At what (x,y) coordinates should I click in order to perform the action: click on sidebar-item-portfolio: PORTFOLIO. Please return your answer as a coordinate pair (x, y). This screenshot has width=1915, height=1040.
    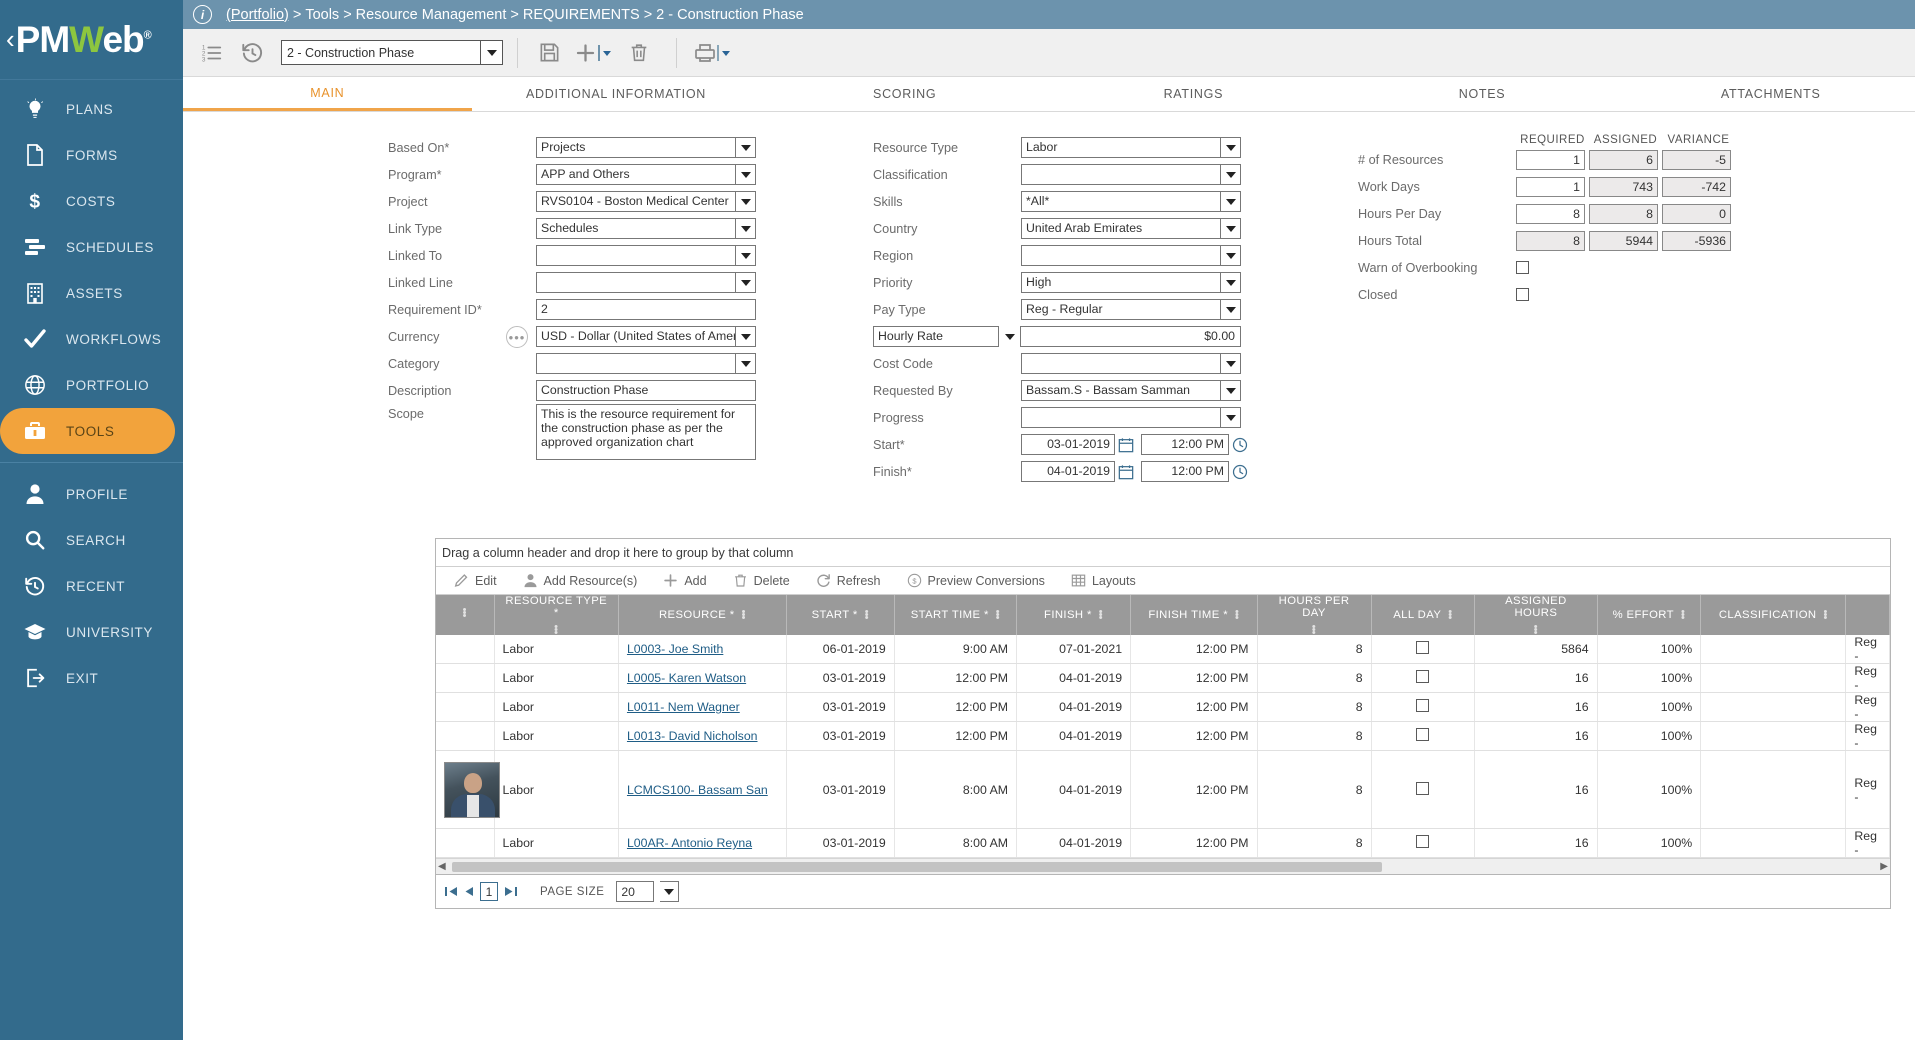
    Looking at the image, I should click on (91, 385).